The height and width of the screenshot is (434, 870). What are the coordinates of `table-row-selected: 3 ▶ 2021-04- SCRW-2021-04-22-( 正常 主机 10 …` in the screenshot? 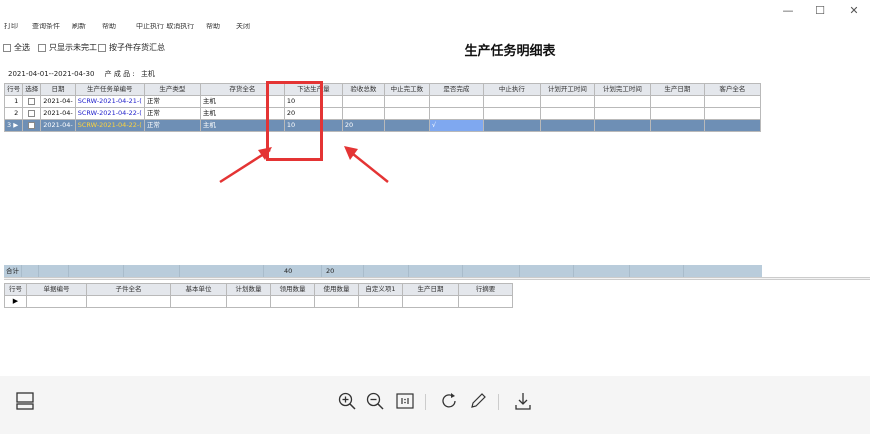 It's located at (382, 125).